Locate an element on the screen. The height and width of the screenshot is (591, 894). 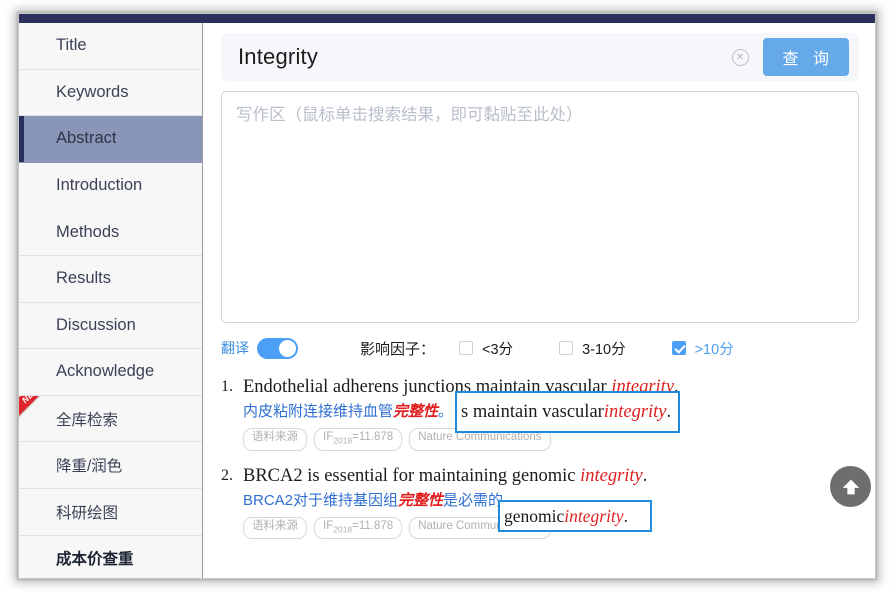
sidebar-item-label: Introduction is located at coordinates (99, 185).